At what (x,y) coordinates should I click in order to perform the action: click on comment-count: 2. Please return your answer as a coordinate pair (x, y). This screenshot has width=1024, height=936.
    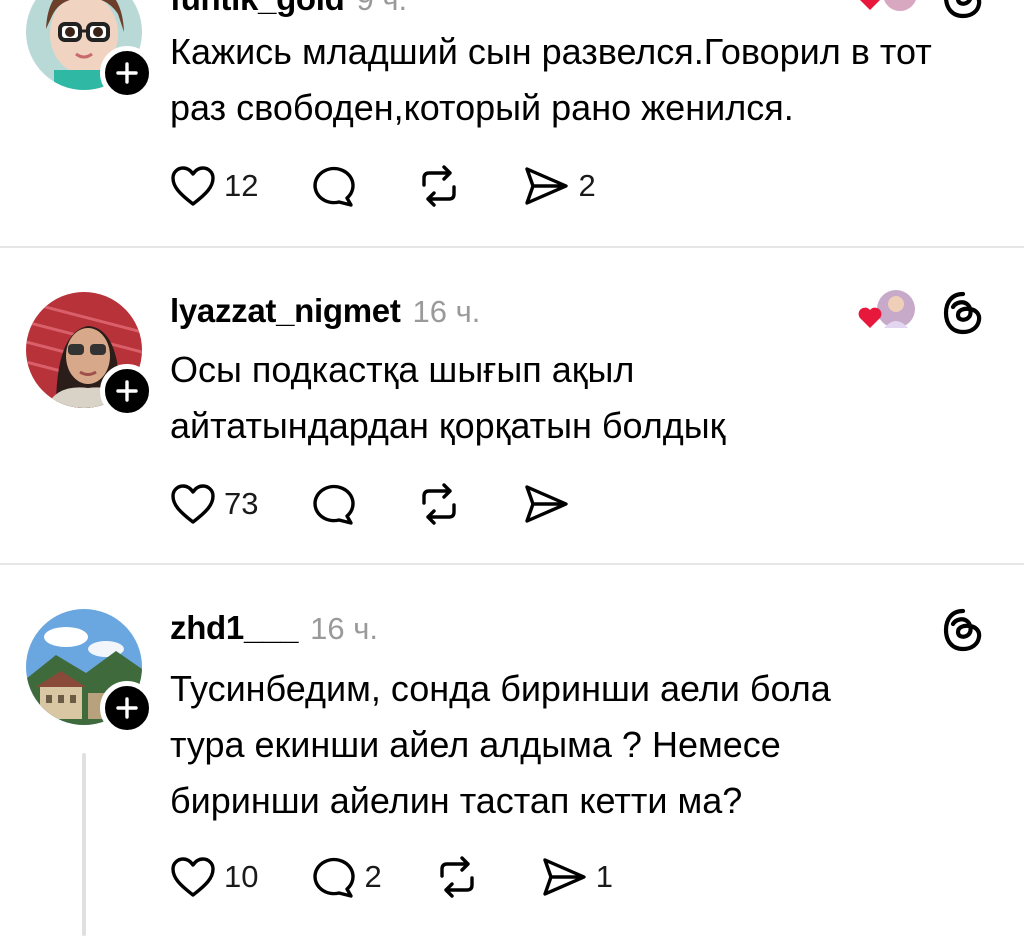
    Looking at the image, I should click on (373, 876).